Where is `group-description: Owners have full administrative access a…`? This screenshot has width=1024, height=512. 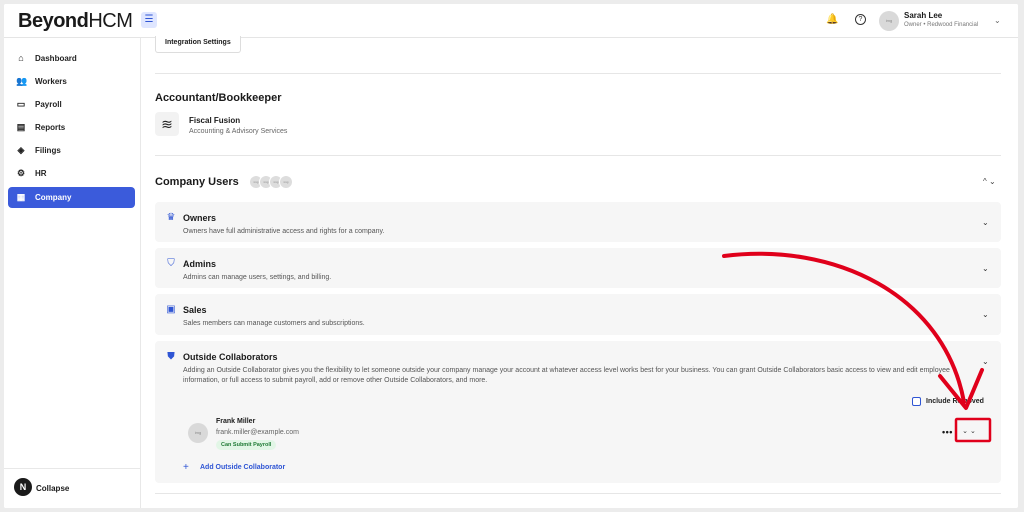 group-description: Owners have full administrative access a… is located at coordinates (284, 231).